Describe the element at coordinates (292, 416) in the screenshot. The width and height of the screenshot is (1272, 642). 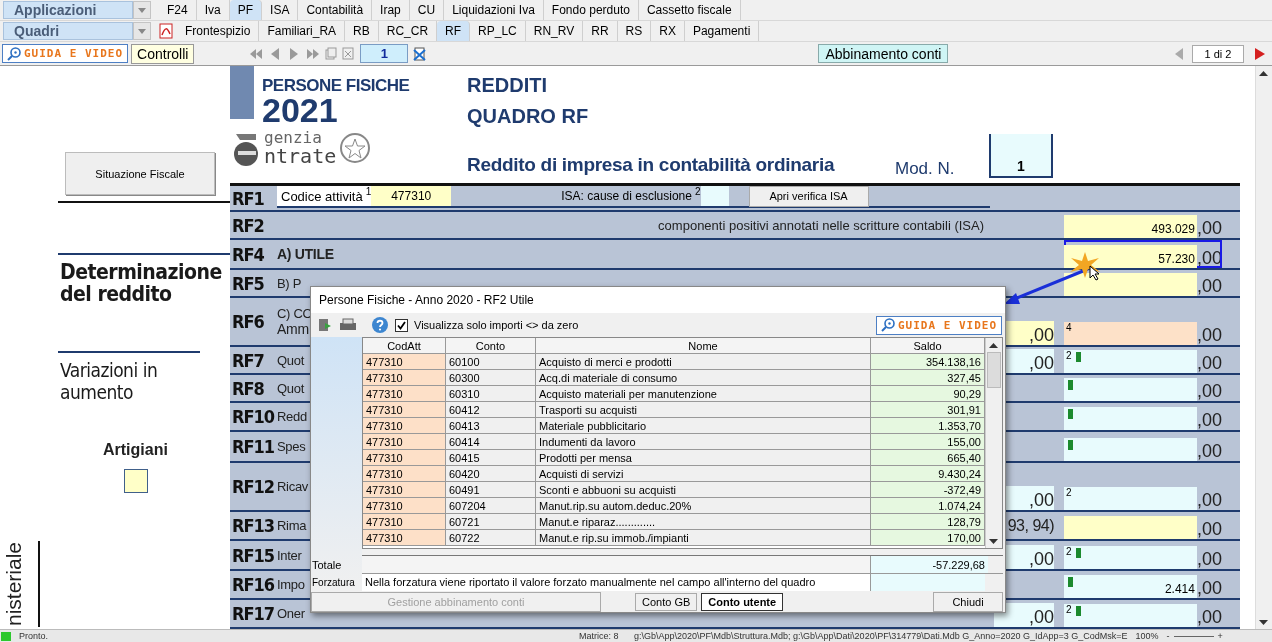
I see `row-label: Redd` at that location.